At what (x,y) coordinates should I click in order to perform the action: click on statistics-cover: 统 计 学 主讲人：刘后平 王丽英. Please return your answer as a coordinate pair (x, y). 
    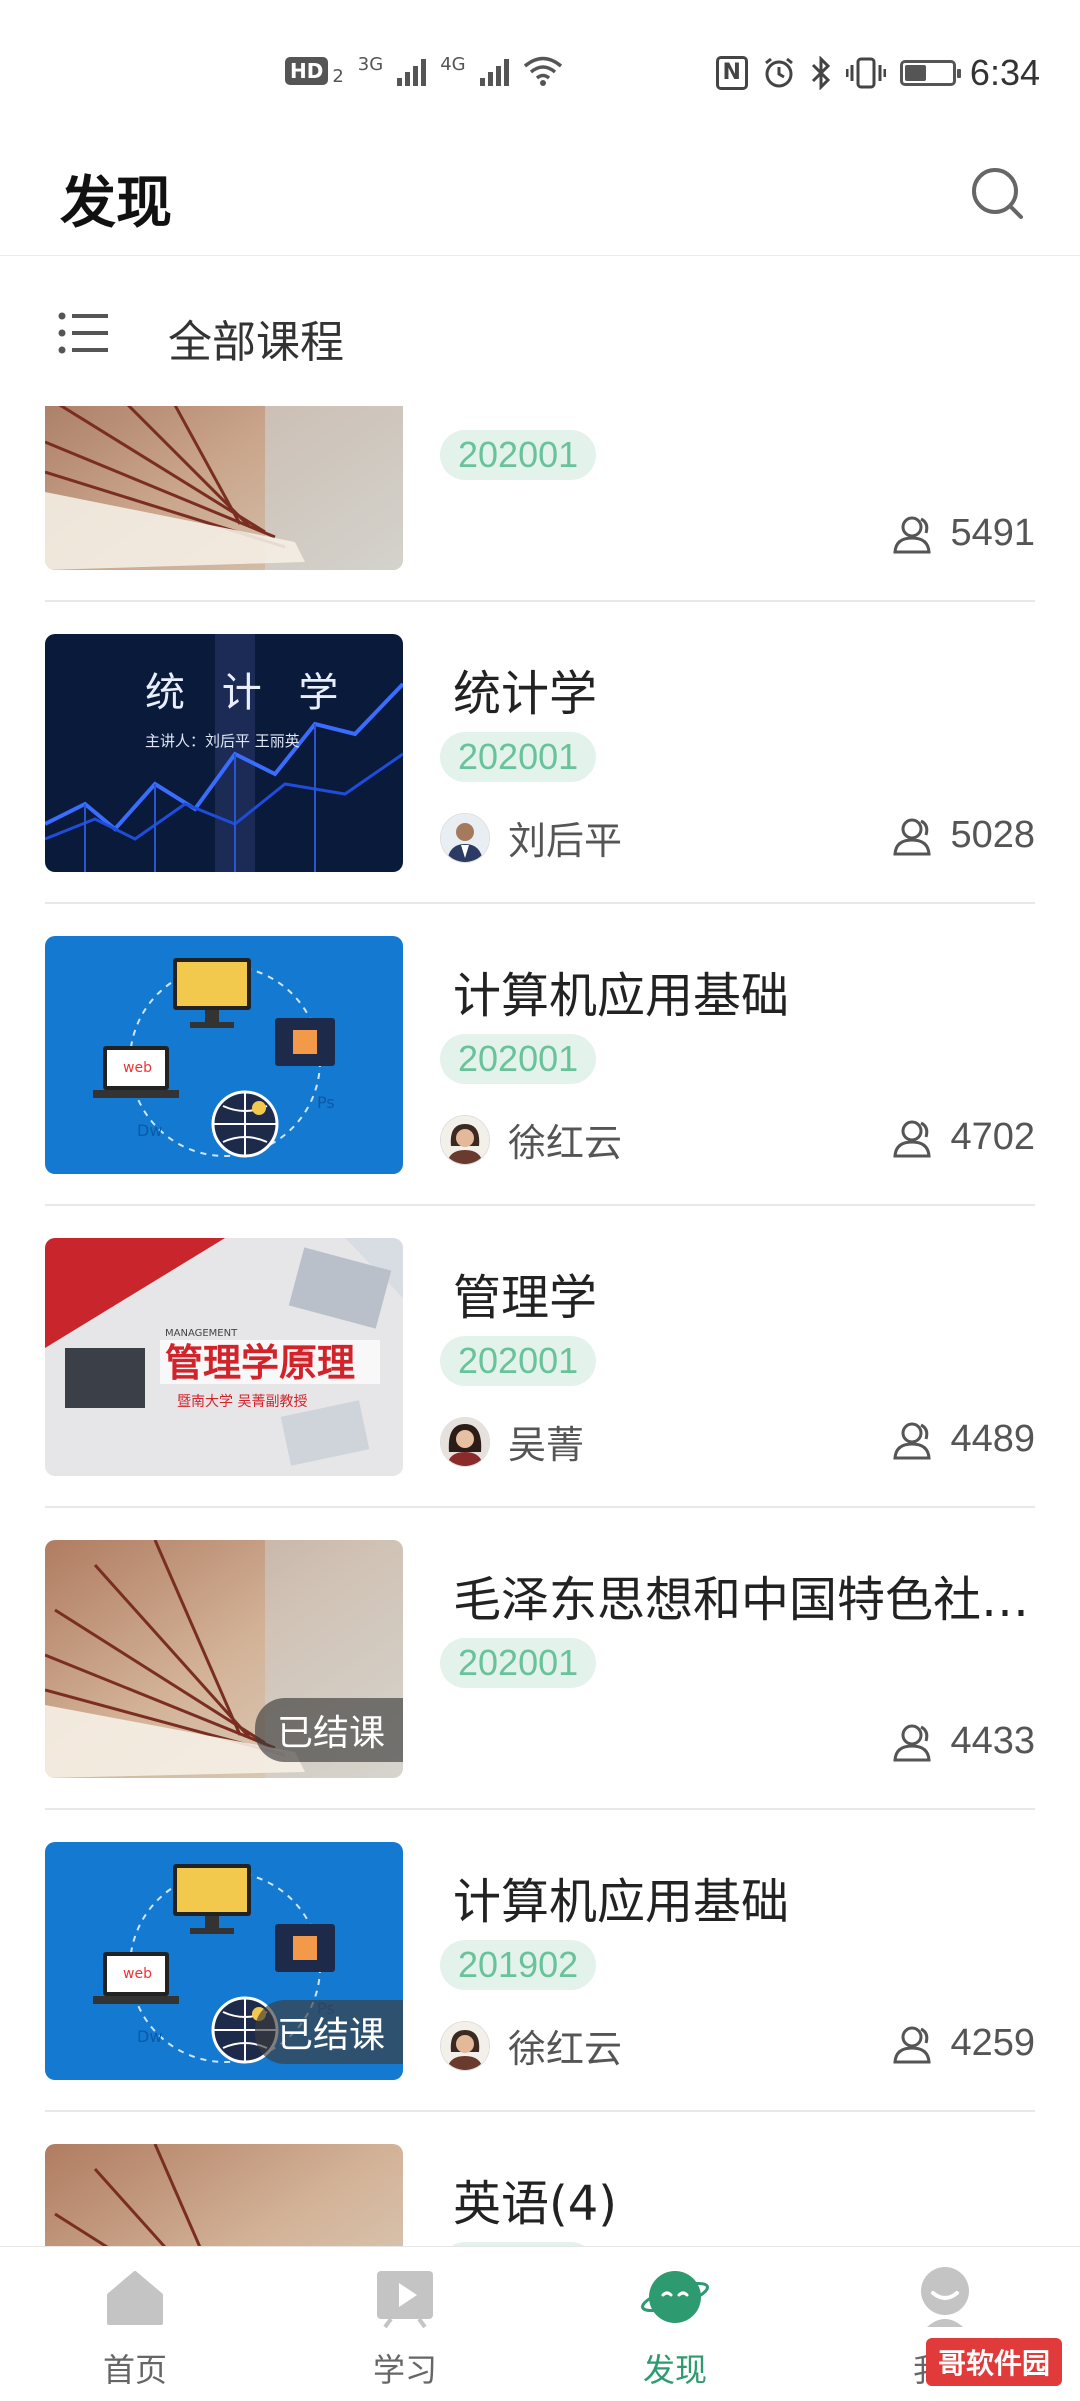
    Looking at the image, I should click on (224, 753).